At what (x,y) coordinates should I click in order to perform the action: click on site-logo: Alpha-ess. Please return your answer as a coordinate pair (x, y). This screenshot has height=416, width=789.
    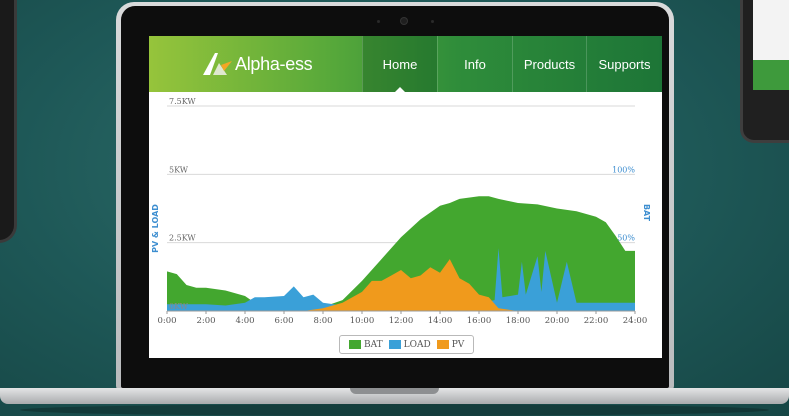
    Looking at the image, I should click on (257, 64).